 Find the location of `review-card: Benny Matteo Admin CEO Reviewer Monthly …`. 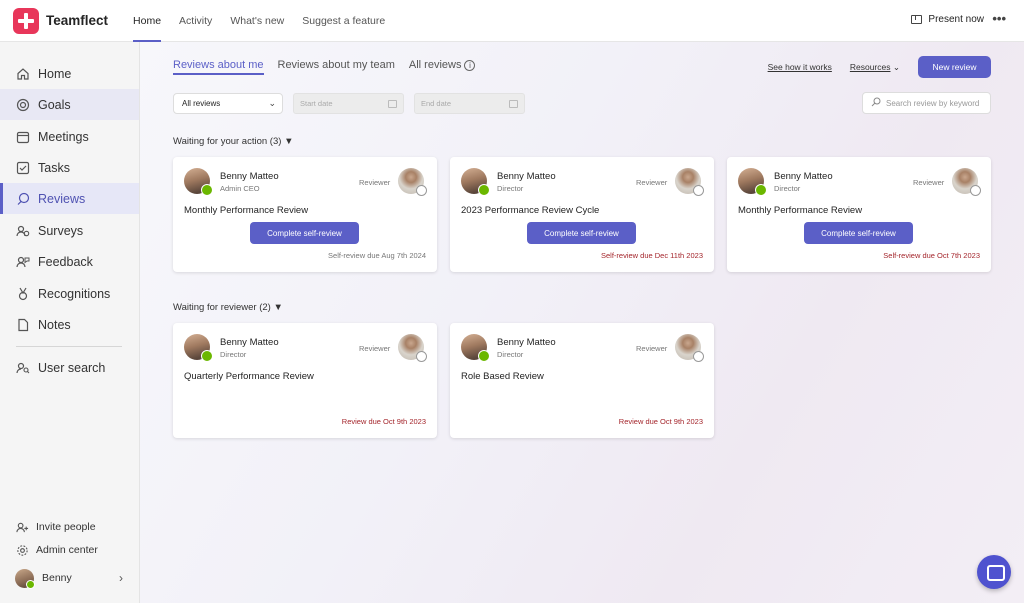

review-card: Benny Matteo Admin CEO Reviewer Monthly … is located at coordinates (305, 214).